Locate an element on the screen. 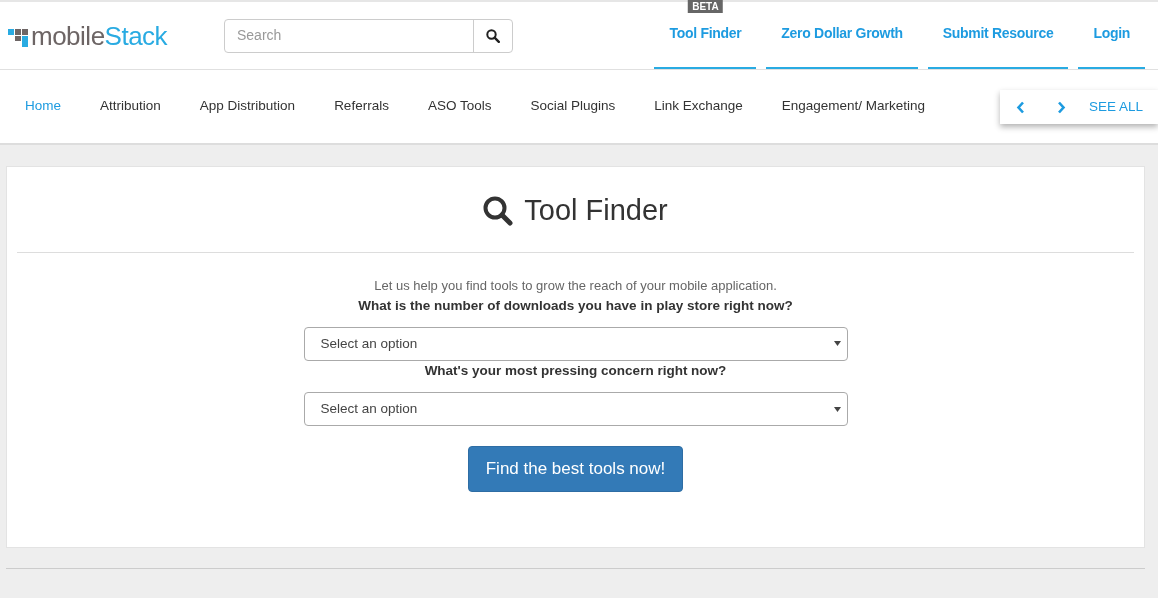 The height and width of the screenshot is (598, 1158). category-tab: App Distribution is located at coordinates (247, 106).